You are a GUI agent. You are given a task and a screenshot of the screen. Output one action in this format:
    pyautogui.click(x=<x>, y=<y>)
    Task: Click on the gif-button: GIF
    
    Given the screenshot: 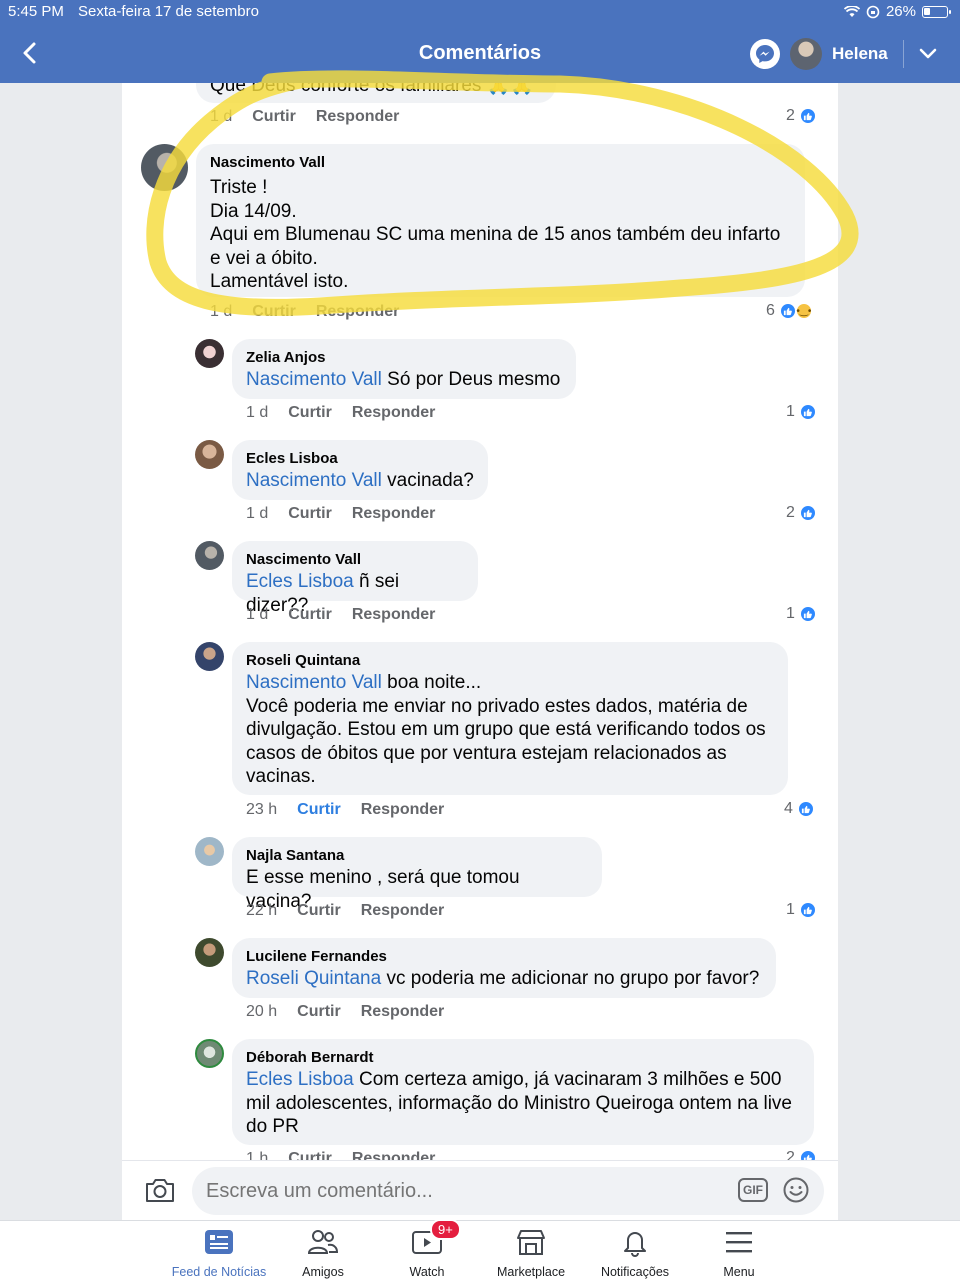 What is the action you would take?
    pyautogui.click(x=753, y=1190)
    